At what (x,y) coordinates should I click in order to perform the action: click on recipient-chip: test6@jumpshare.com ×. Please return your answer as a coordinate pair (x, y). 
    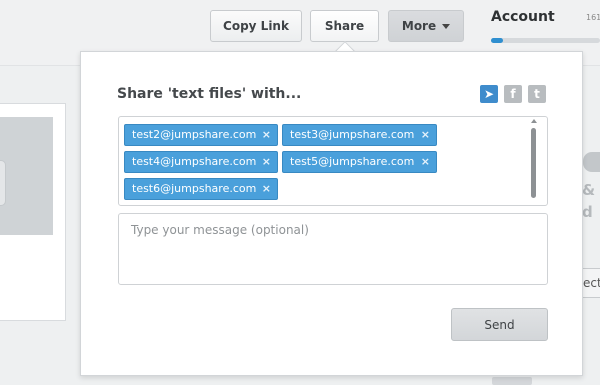
    Looking at the image, I should click on (201, 189).